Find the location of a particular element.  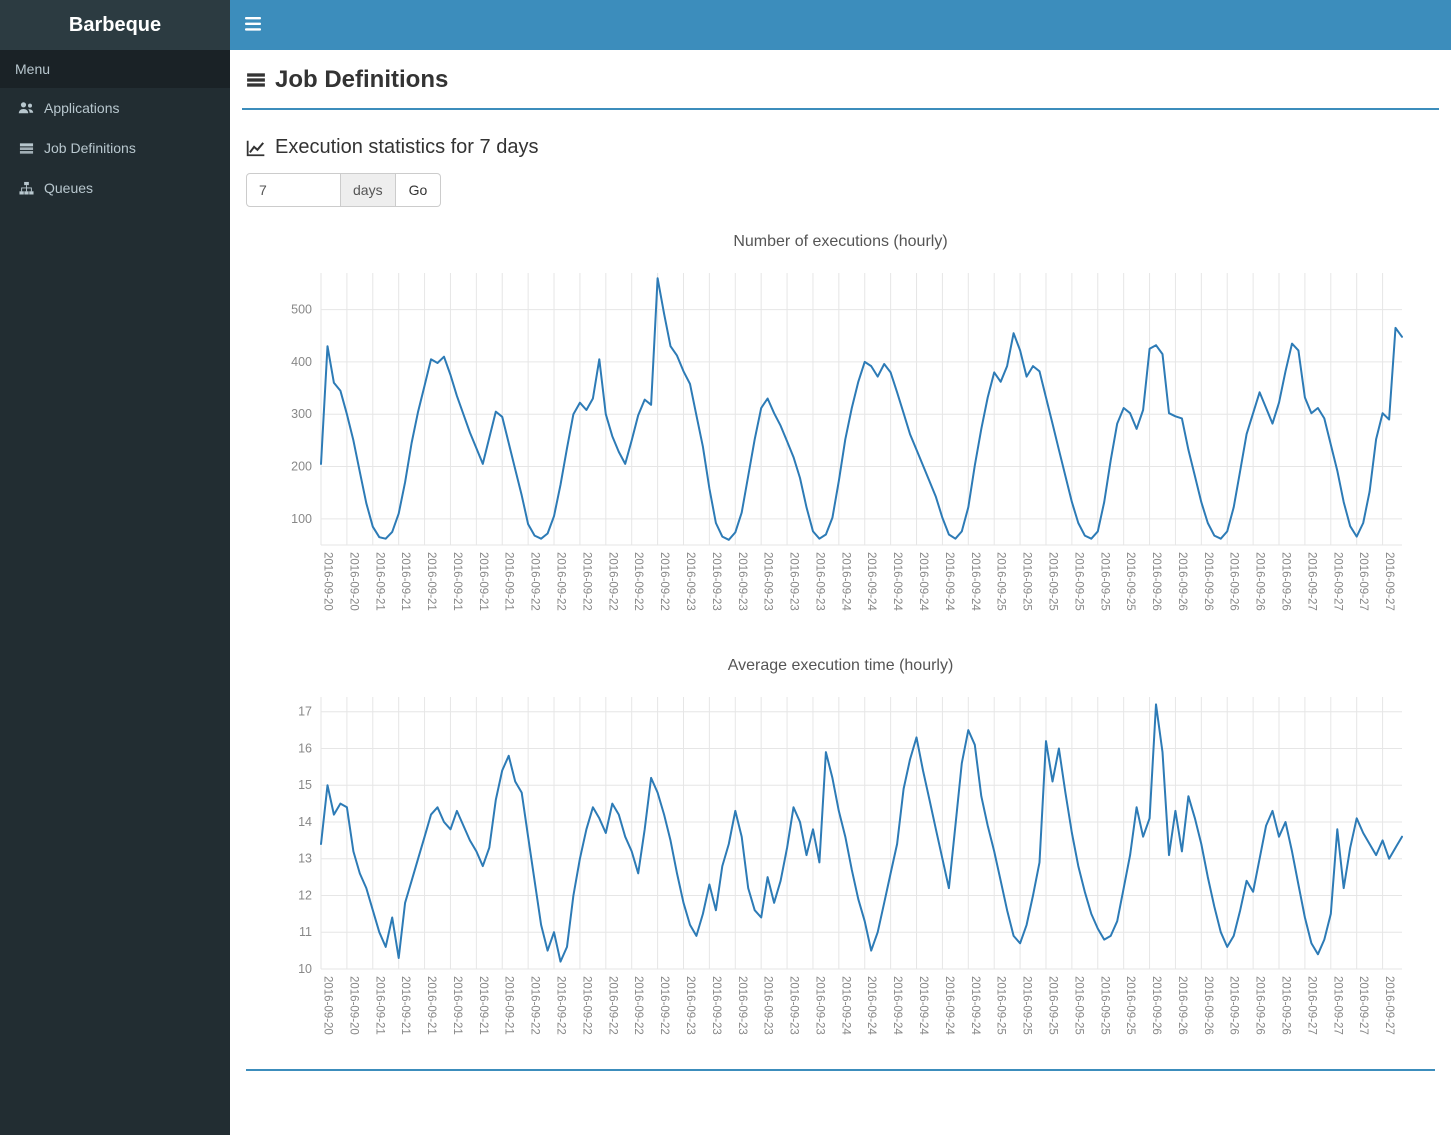

go-button: Go is located at coordinates (418, 190).